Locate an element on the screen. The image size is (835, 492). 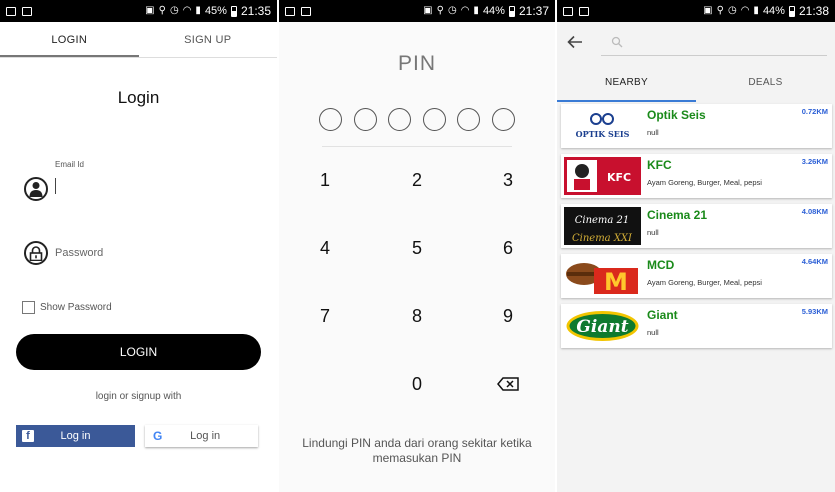
merchant-logo: Cinema 21 Cinema XXI is located at coordinates (602, 226).